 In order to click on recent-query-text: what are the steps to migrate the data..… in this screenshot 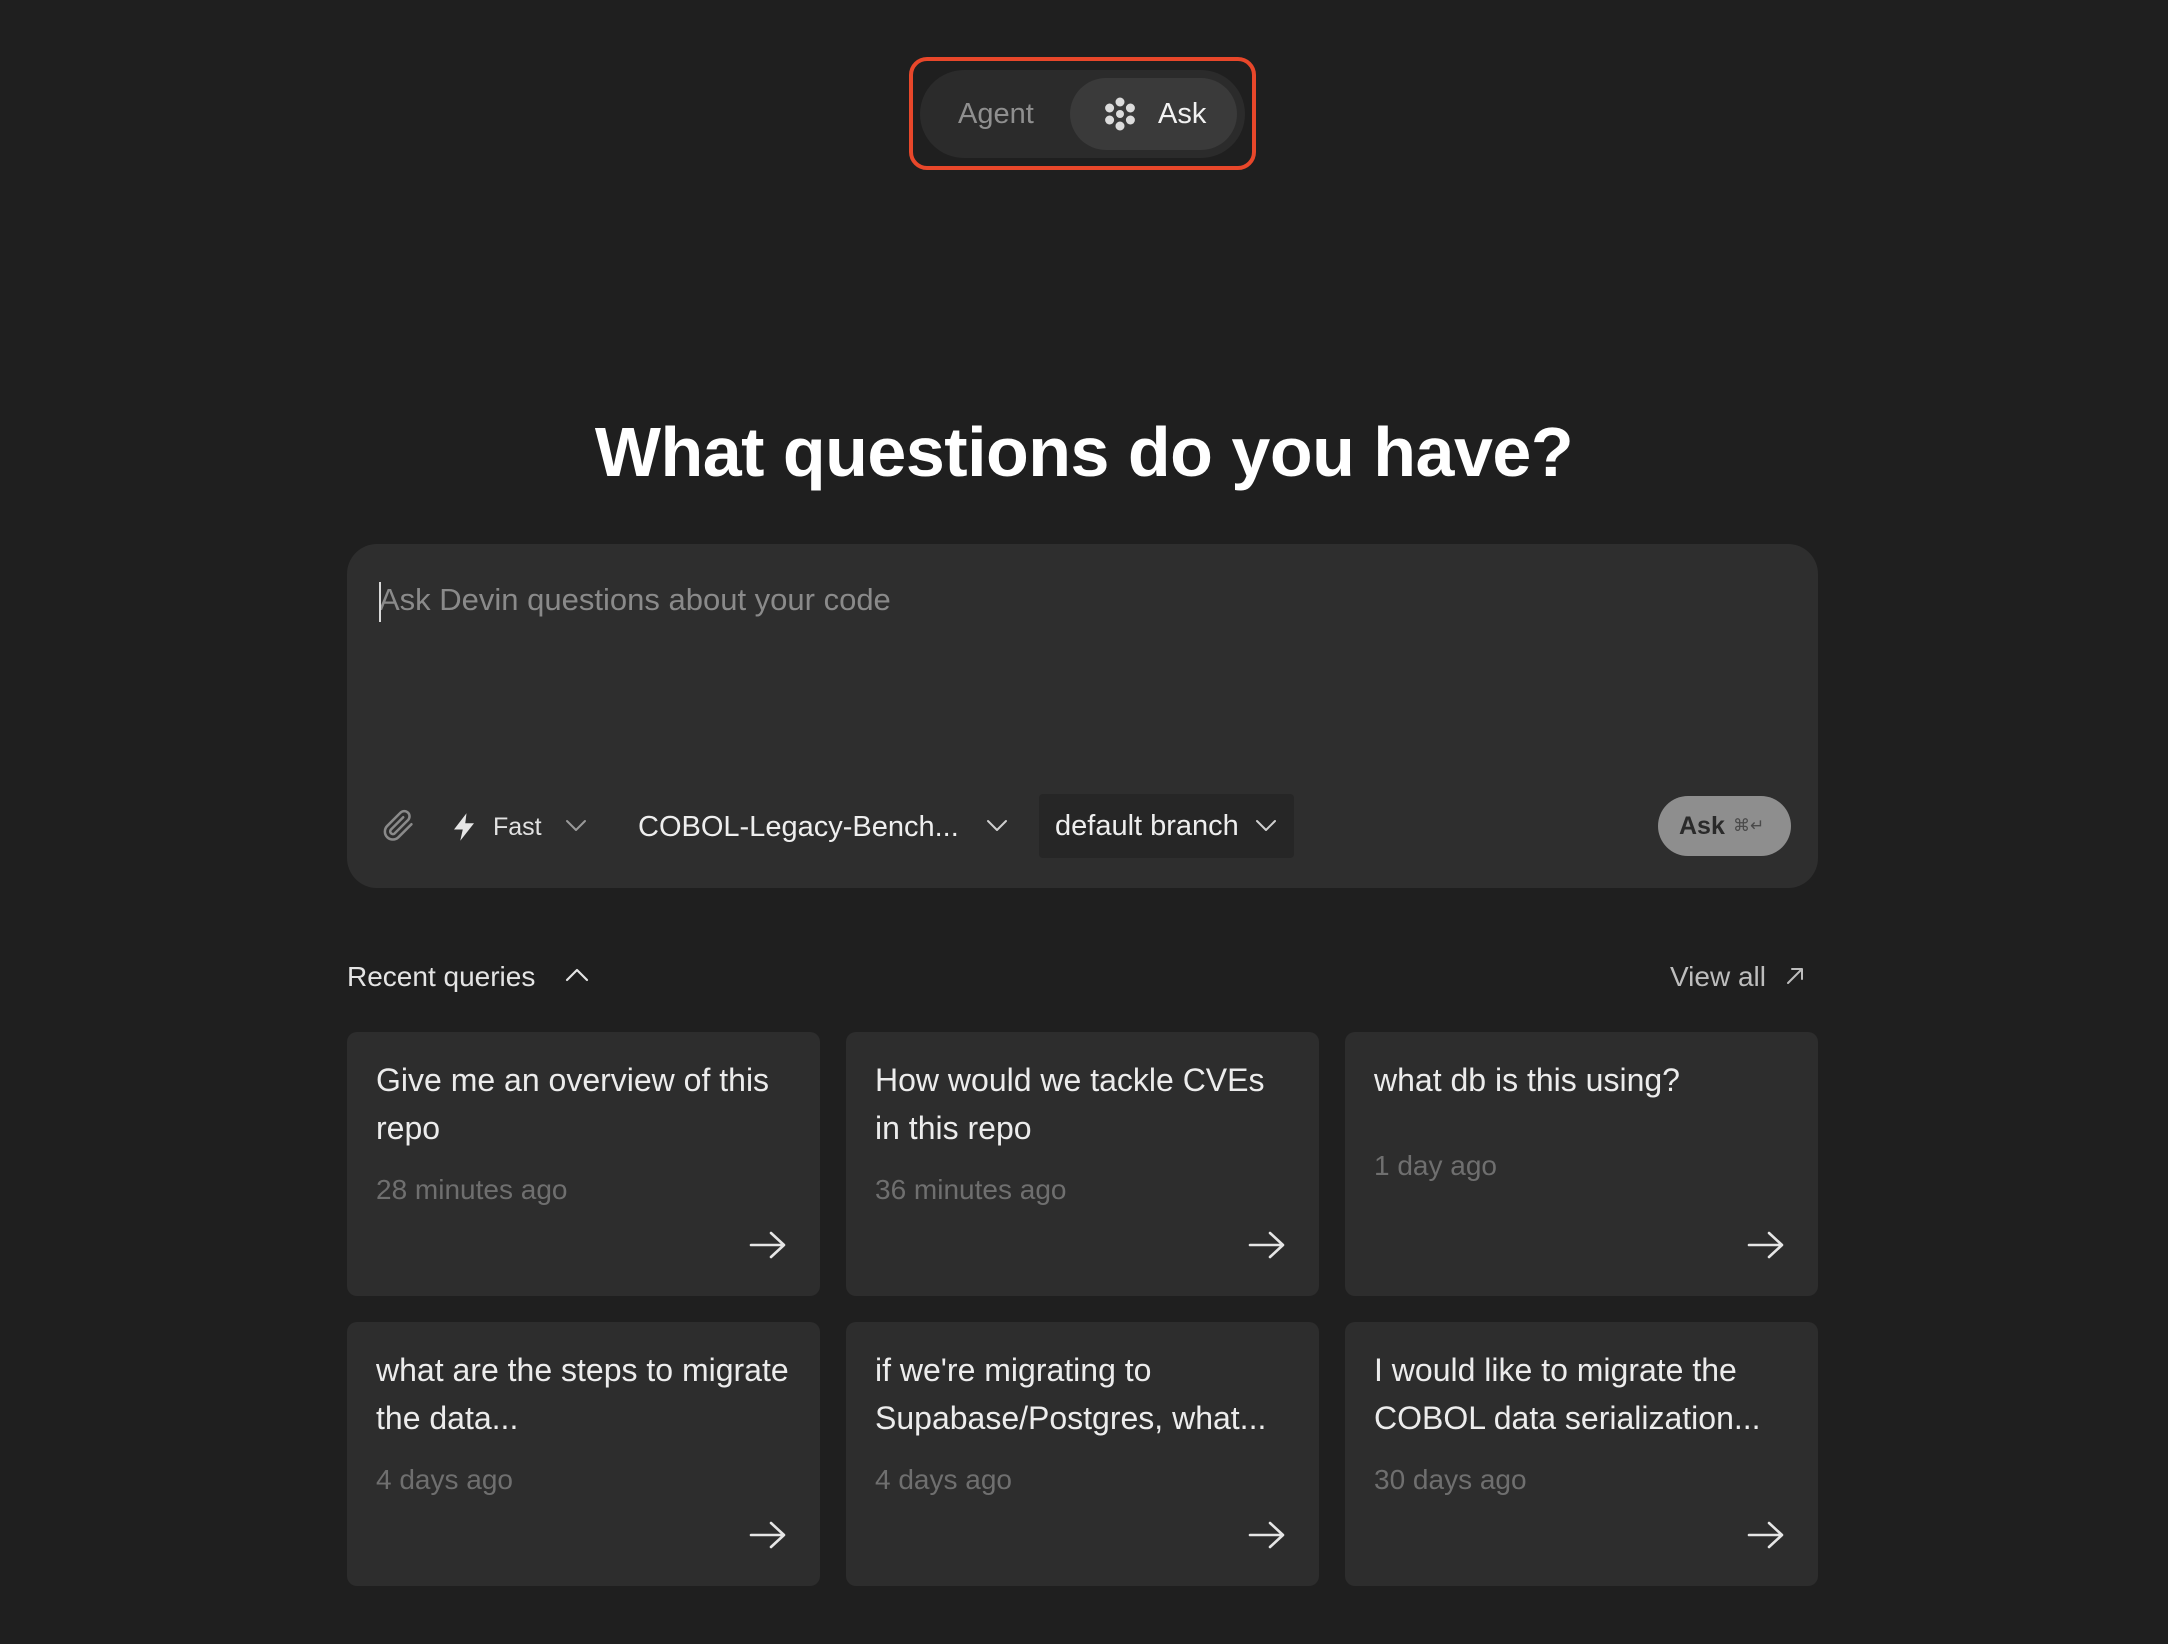, I will do `click(582, 1394)`.